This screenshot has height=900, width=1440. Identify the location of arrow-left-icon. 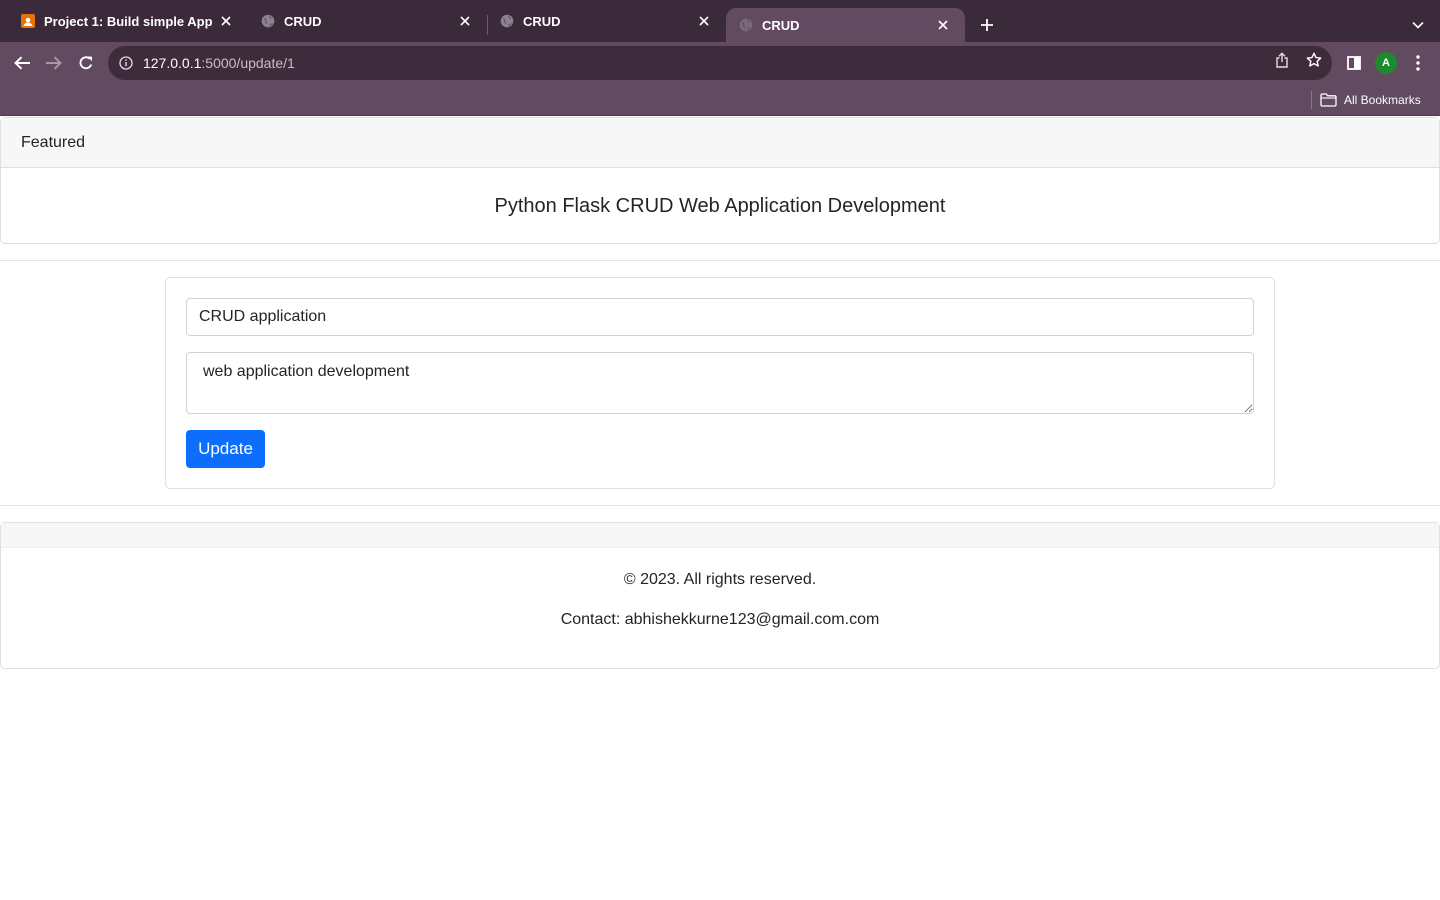
(22, 63).